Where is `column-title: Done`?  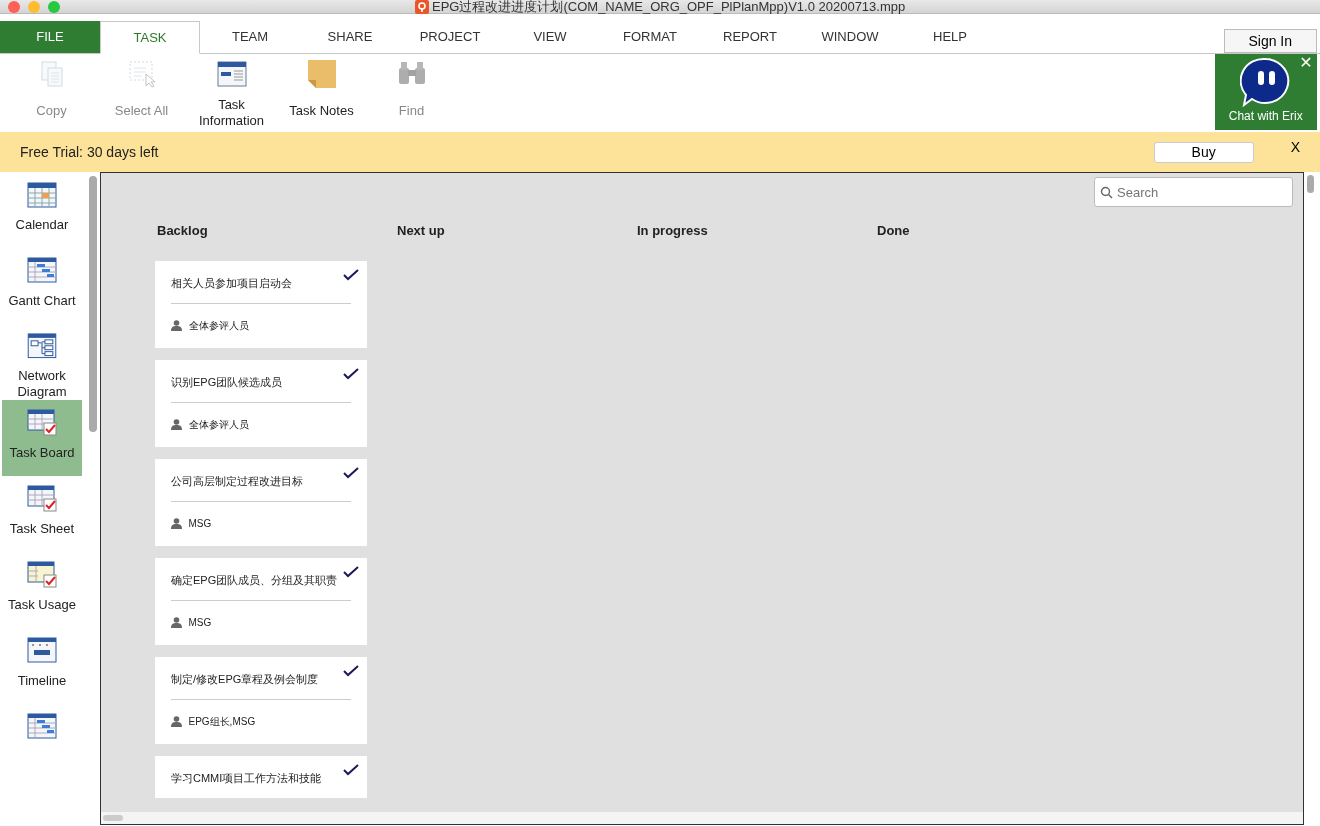
column-title: Done is located at coordinates (894, 231).